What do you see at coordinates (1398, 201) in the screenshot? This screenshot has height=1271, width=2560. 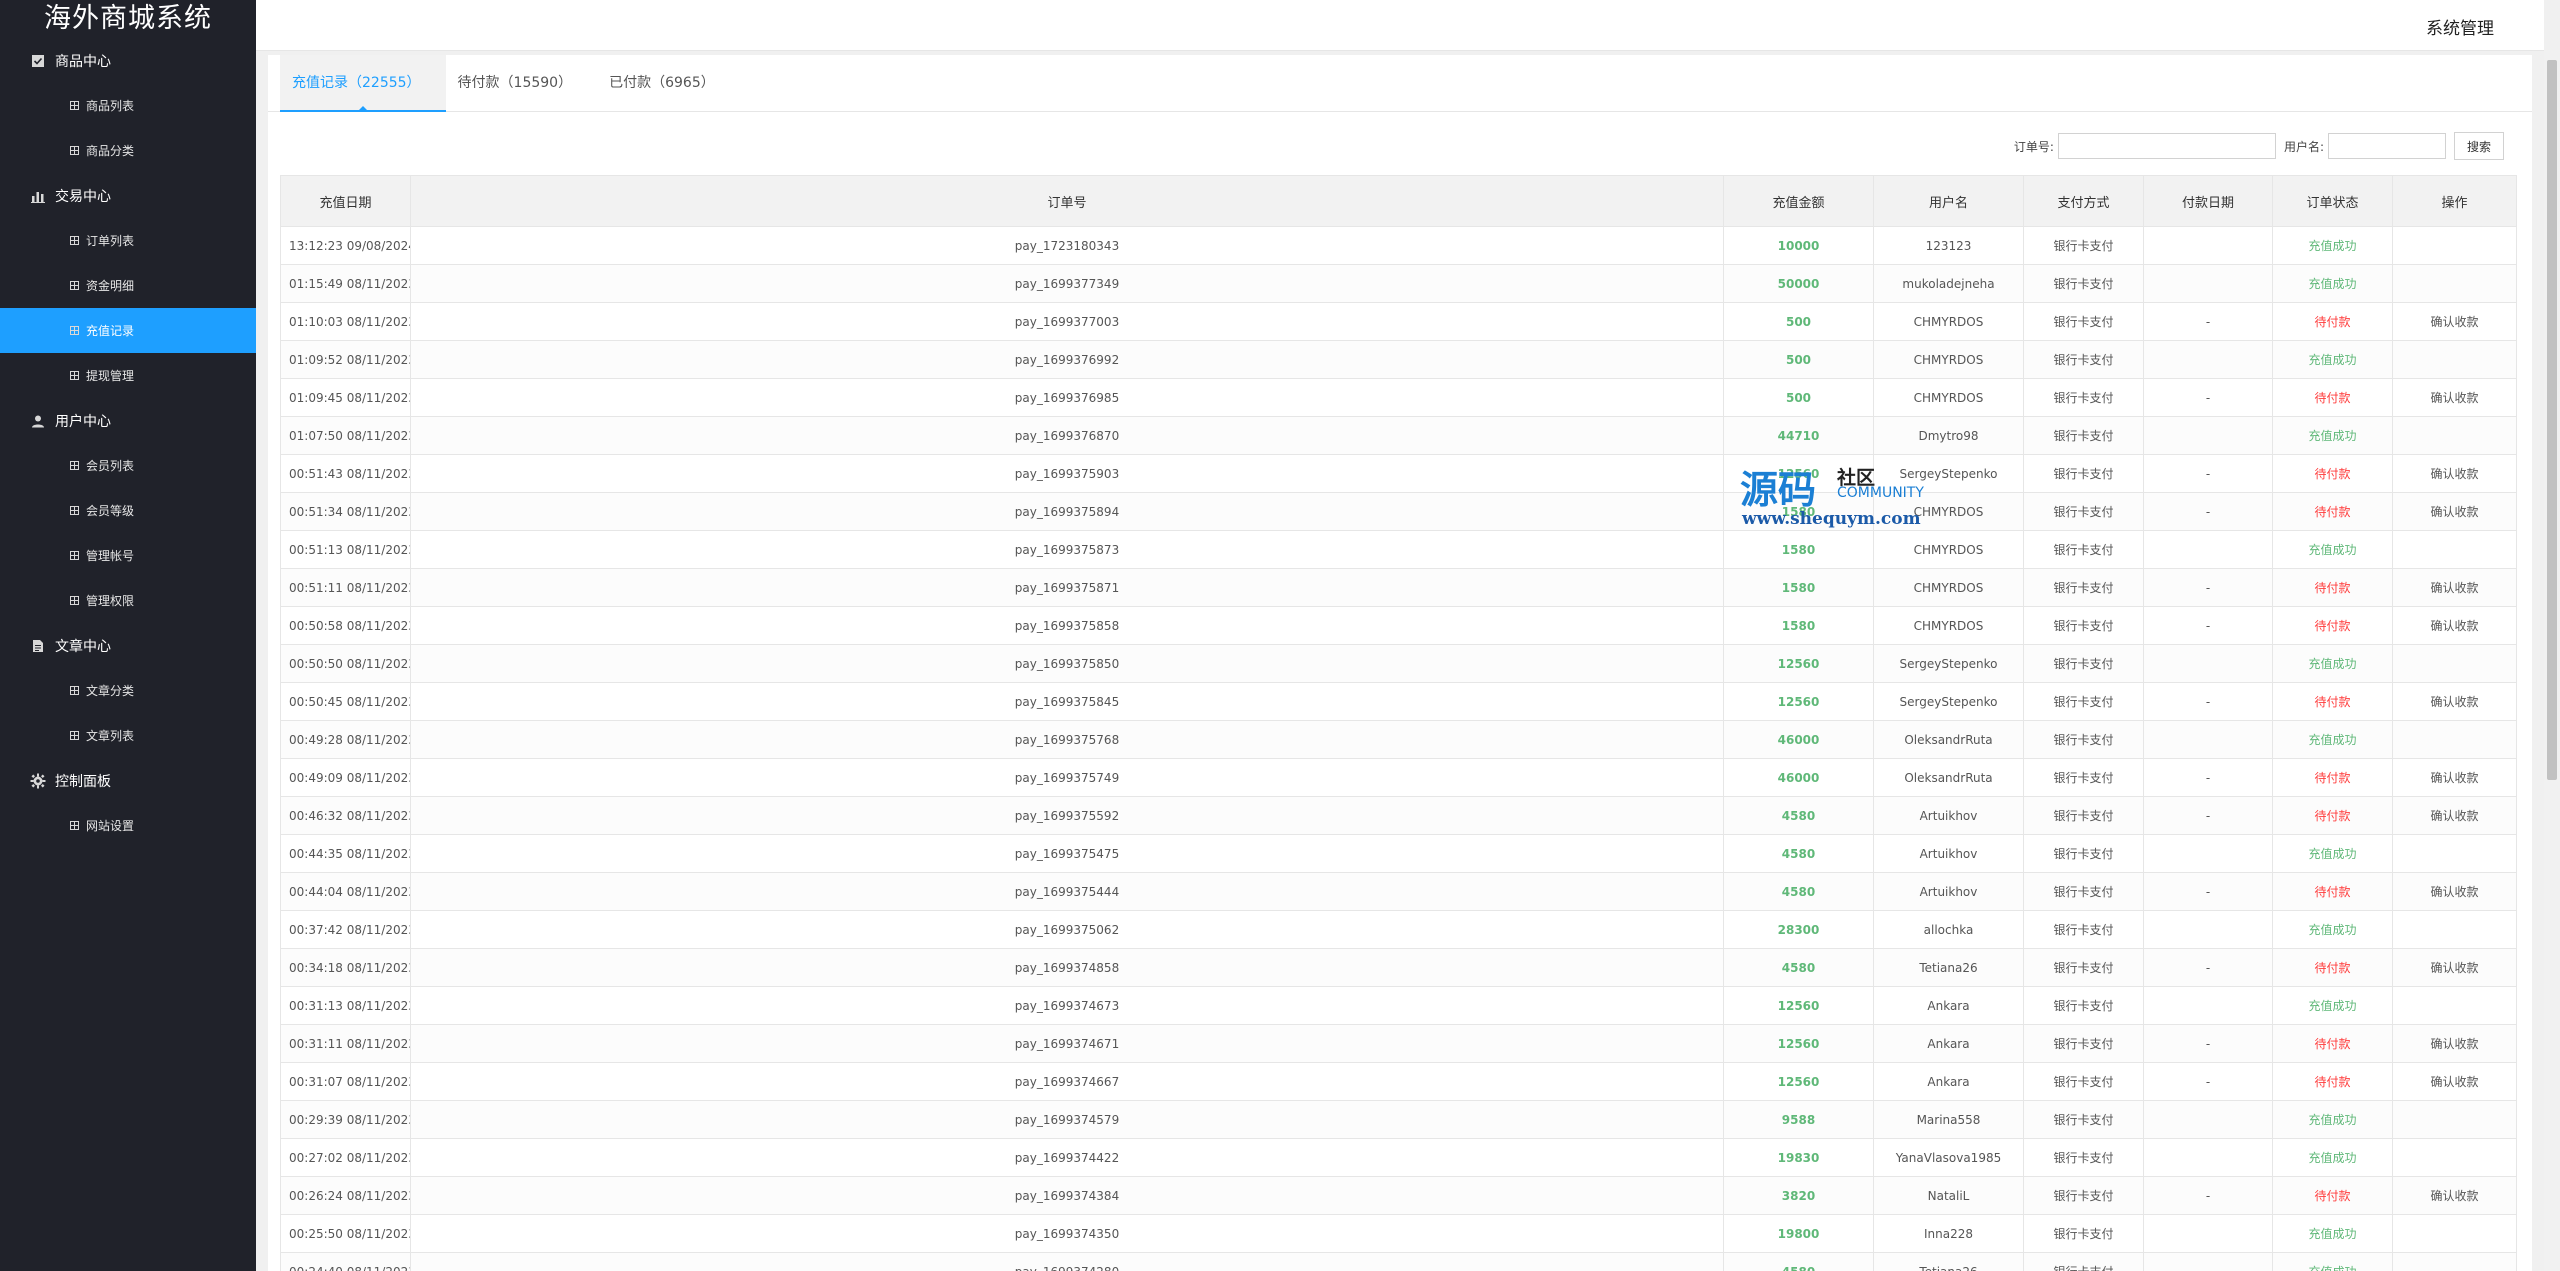 I see `table-header-row: 充值日期 订单号 充值金额 用户名 支付方式 付款日期 订单状态 操作` at bounding box center [1398, 201].